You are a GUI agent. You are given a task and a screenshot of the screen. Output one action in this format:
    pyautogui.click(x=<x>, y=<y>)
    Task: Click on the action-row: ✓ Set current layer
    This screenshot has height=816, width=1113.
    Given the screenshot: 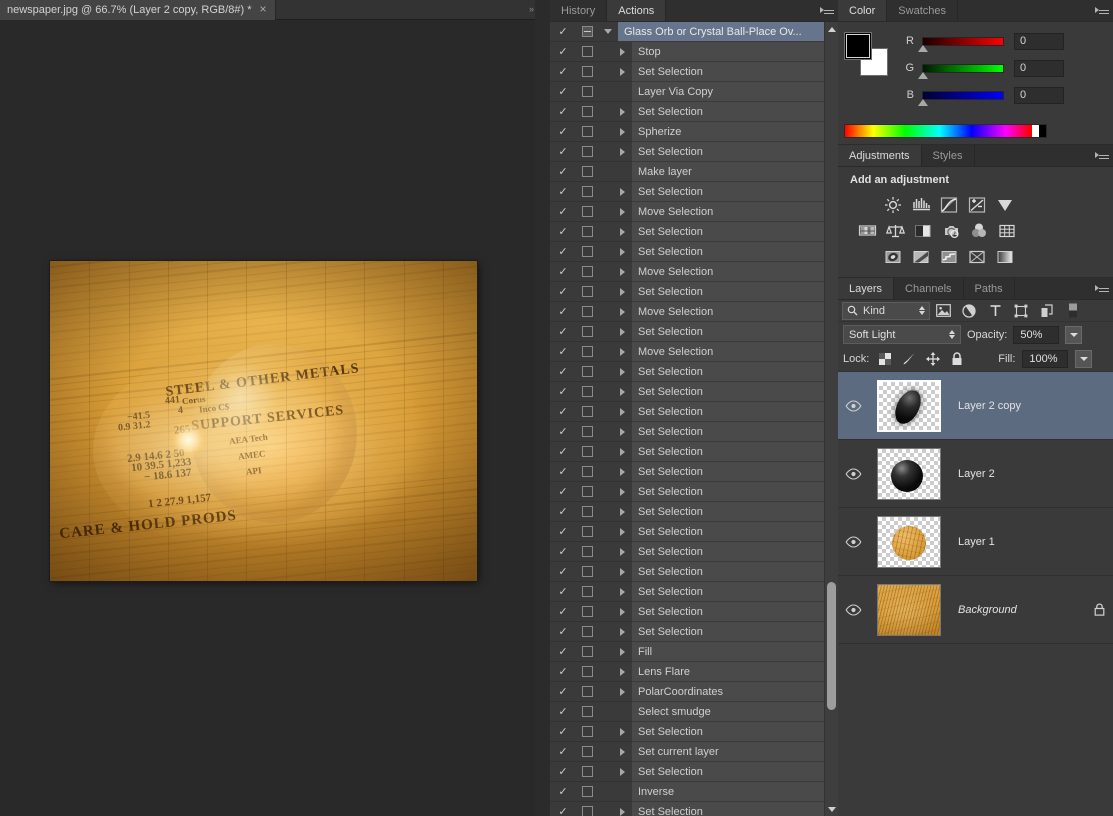 What is the action you would take?
    pyautogui.click(x=694, y=751)
    